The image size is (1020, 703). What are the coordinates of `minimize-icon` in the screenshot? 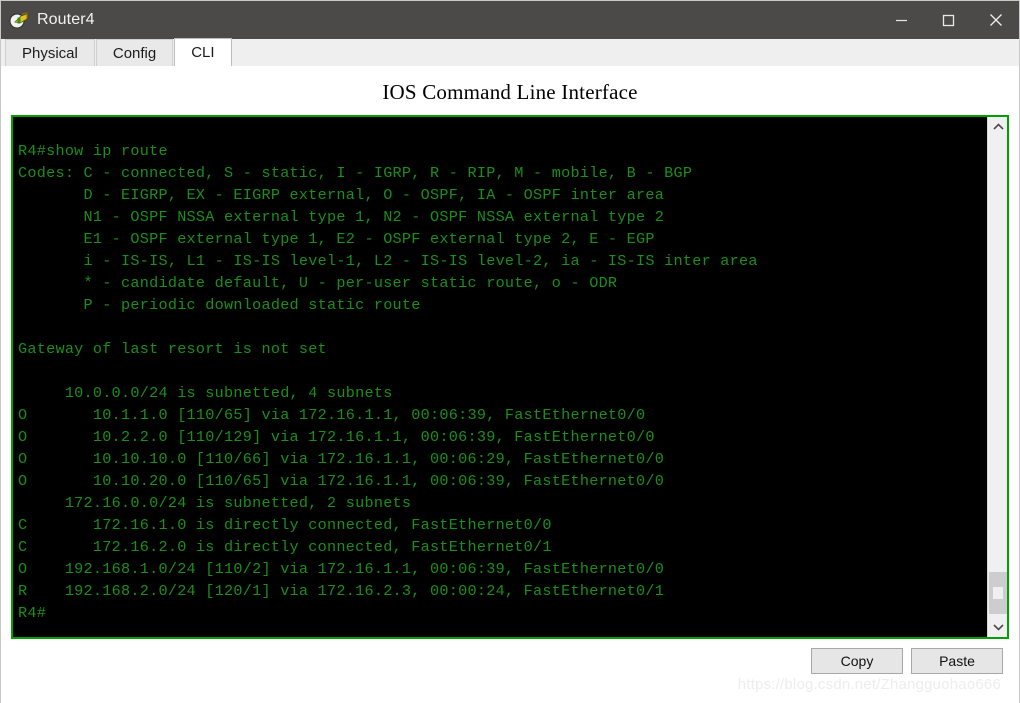 It's located at (901, 20).